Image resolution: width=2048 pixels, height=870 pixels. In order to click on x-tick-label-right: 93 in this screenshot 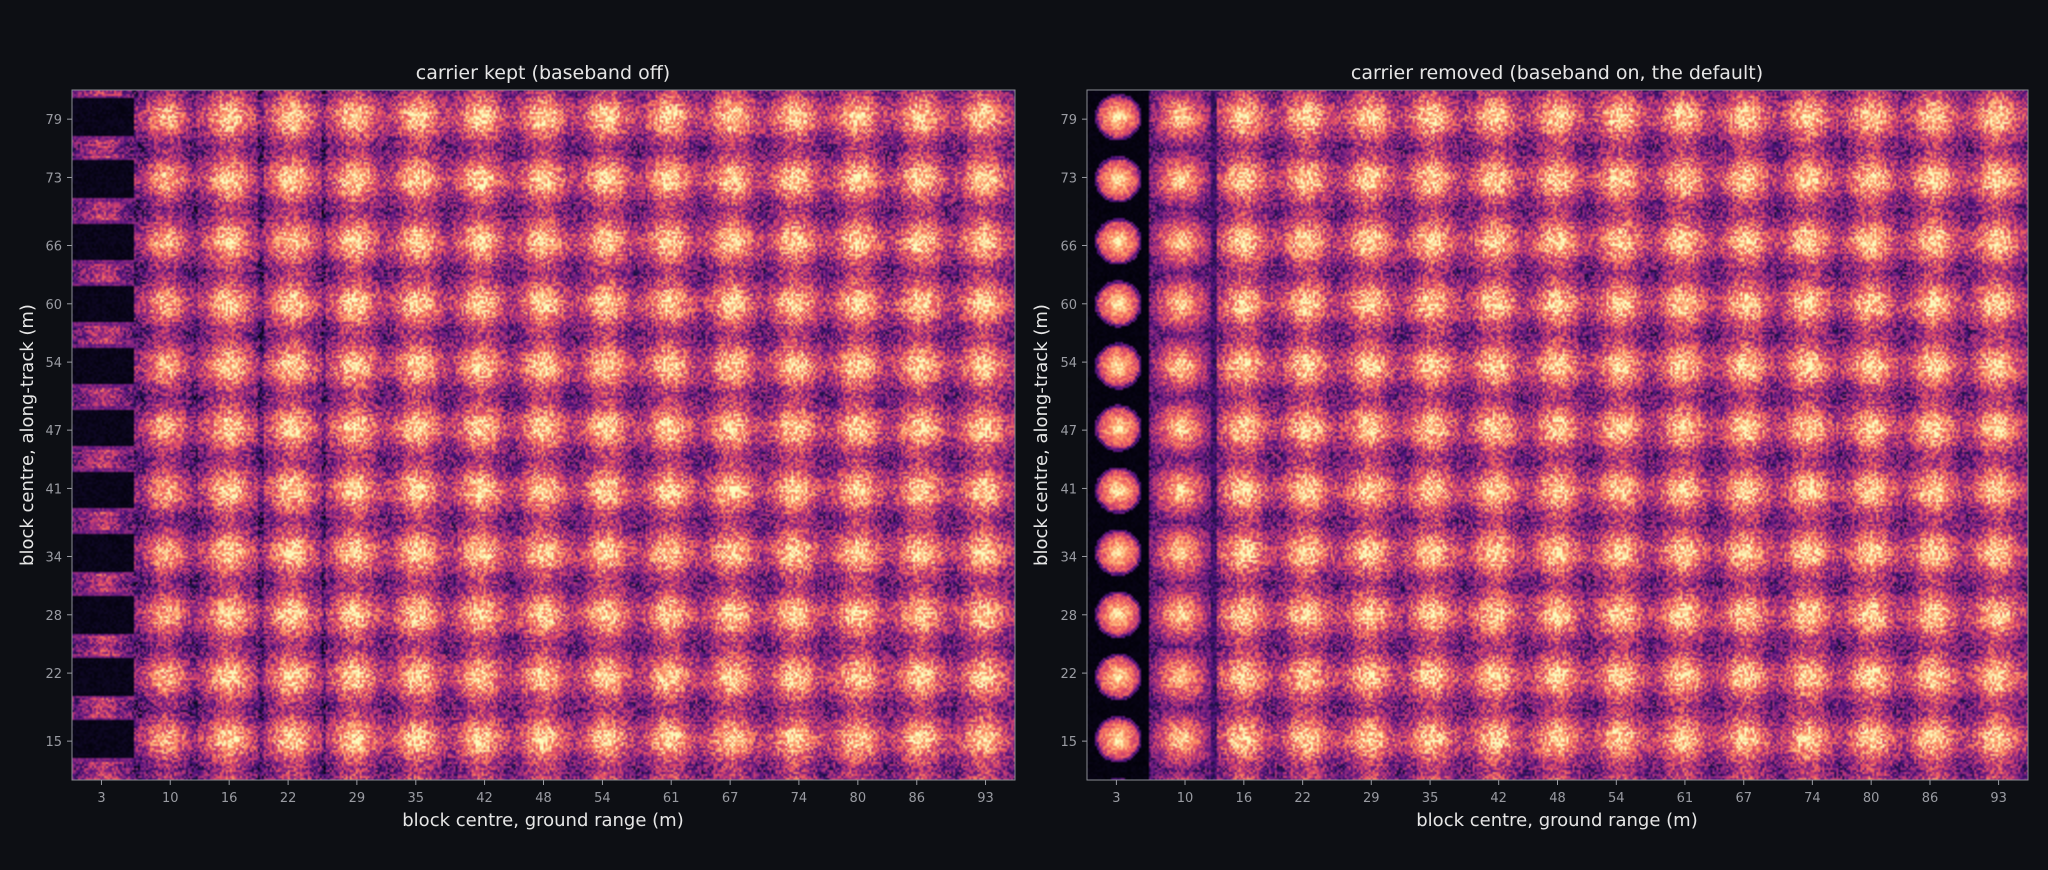, I will do `click(1998, 798)`.